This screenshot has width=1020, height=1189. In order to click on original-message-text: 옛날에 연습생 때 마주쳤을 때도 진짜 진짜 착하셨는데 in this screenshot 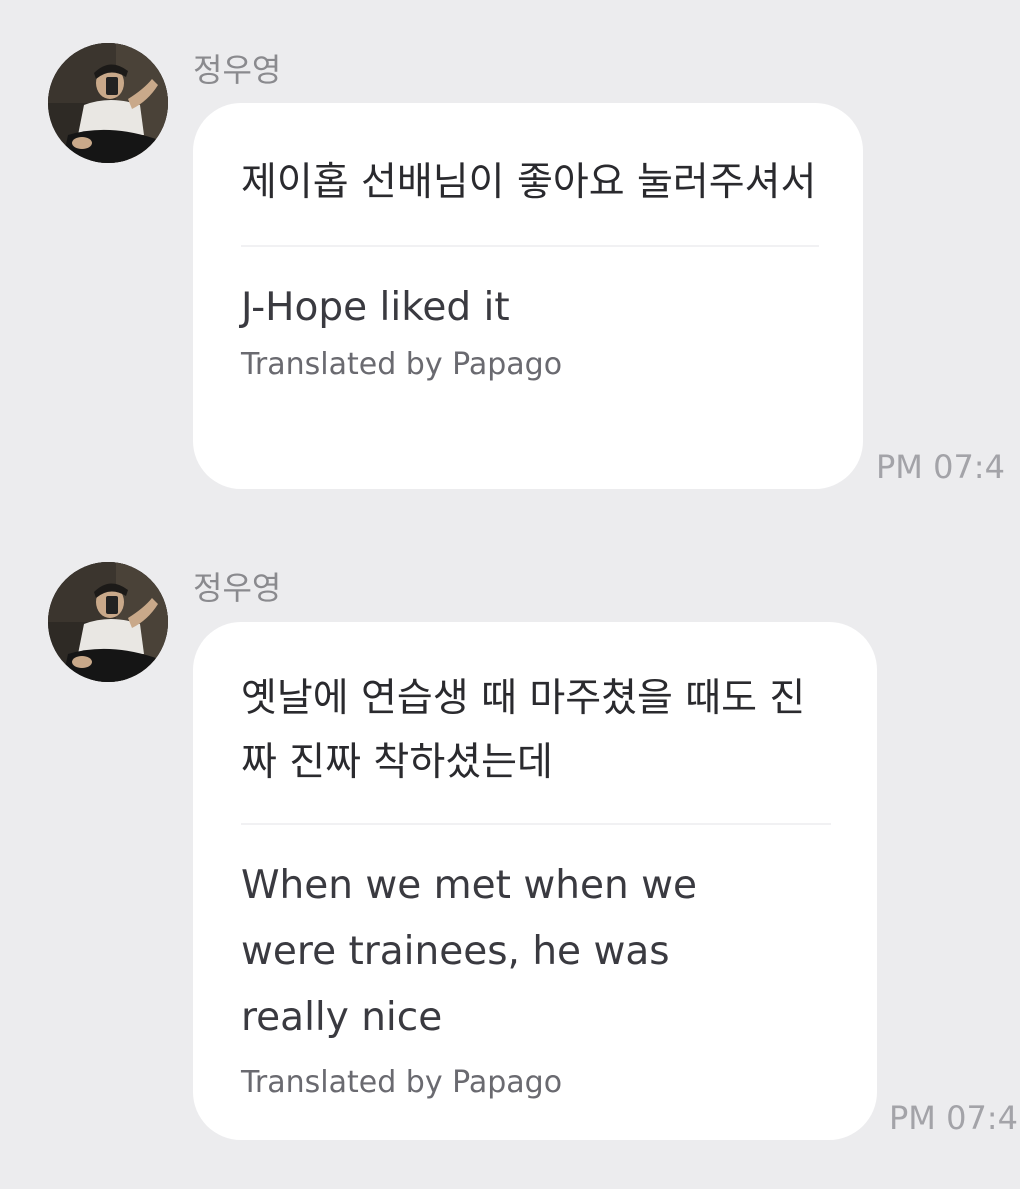, I will do `click(523, 730)`.